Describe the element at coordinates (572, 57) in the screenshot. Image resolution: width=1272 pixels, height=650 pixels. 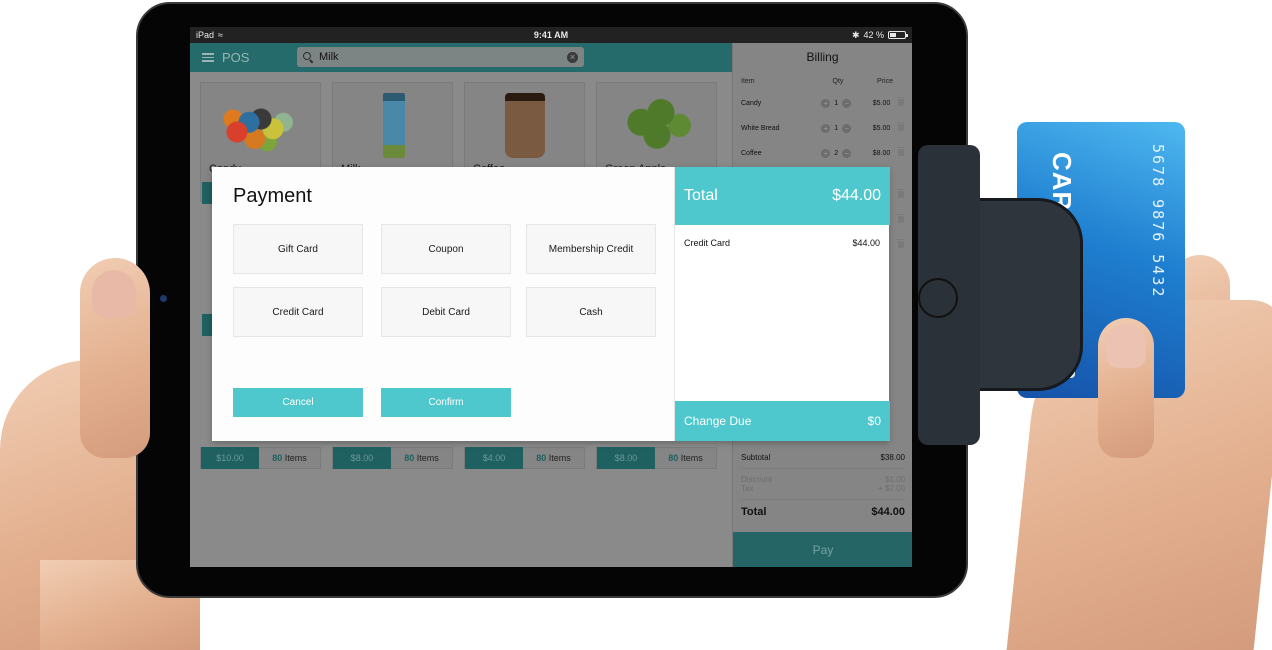
I see `clear-search-icon: ×` at that location.